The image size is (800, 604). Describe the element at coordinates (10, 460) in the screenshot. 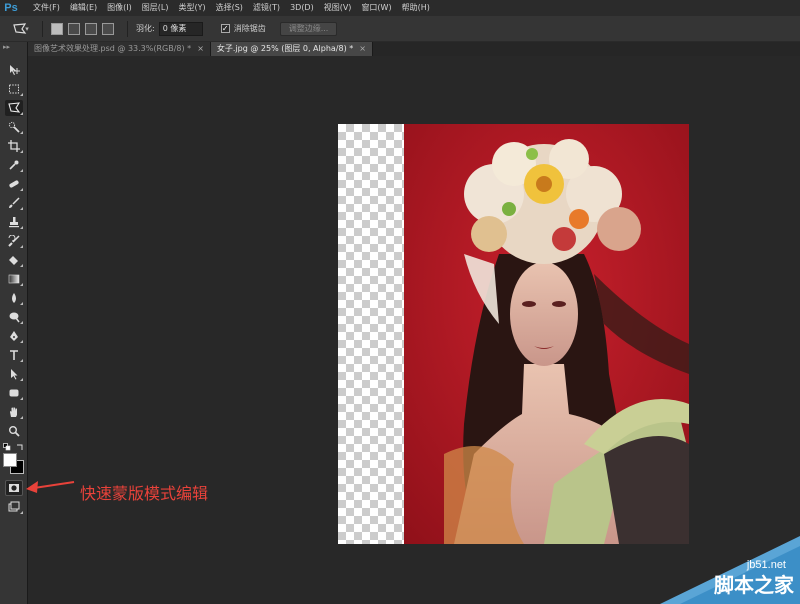

I see `foreground-color-swatch` at that location.